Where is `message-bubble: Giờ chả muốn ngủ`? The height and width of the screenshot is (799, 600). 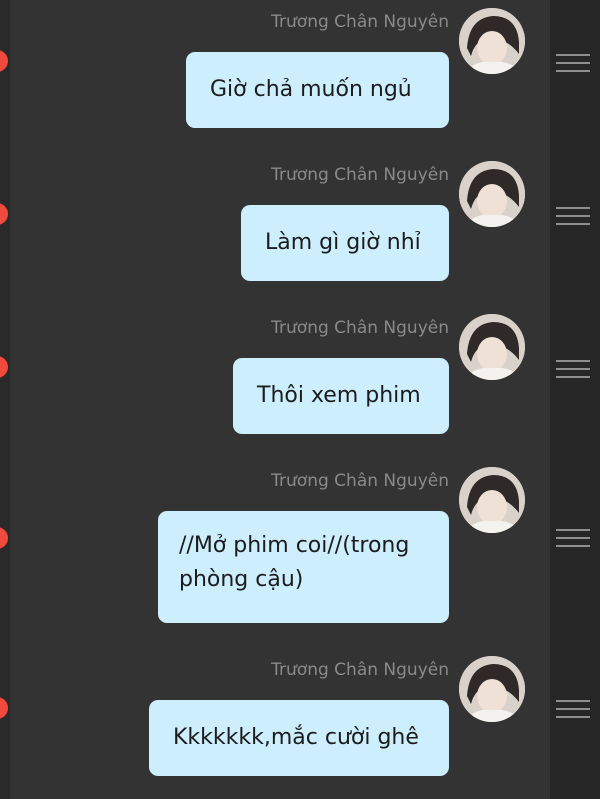
message-bubble: Giờ chả muốn ngủ is located at coordinates (317, 90).